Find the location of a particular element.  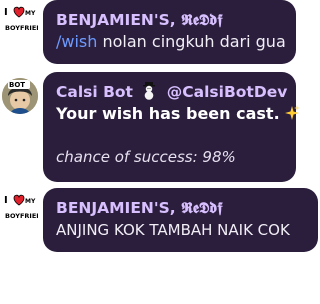

wish-result-text: Your wish has been cast. is located at coordinates (178, 114).